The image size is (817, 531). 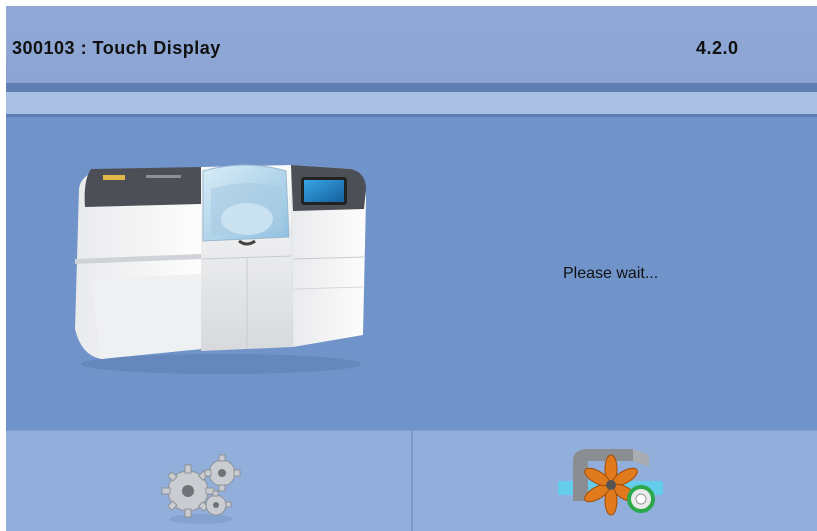 I want to click on motor-button, so click(x=615, y=481).